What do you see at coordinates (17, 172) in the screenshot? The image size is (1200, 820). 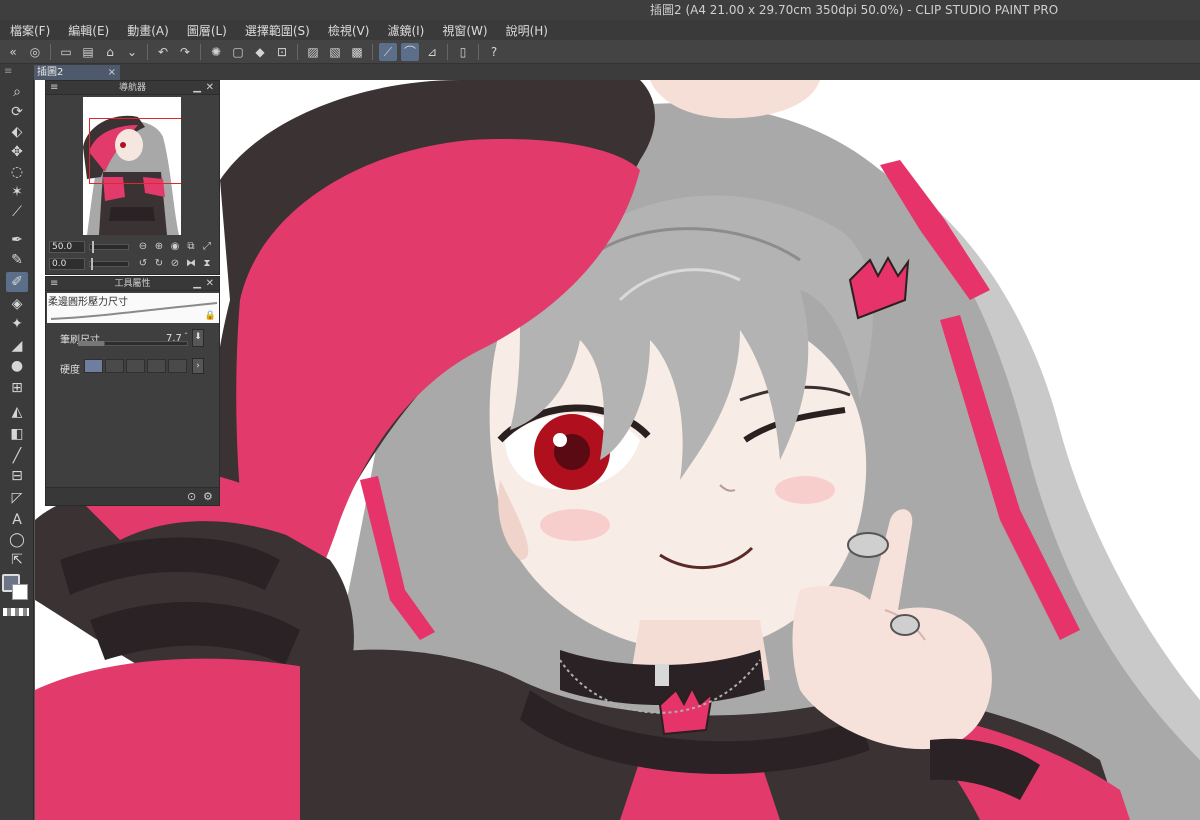 I see `lasso-tool-icon: ◌` at bounding box center [17, 172].